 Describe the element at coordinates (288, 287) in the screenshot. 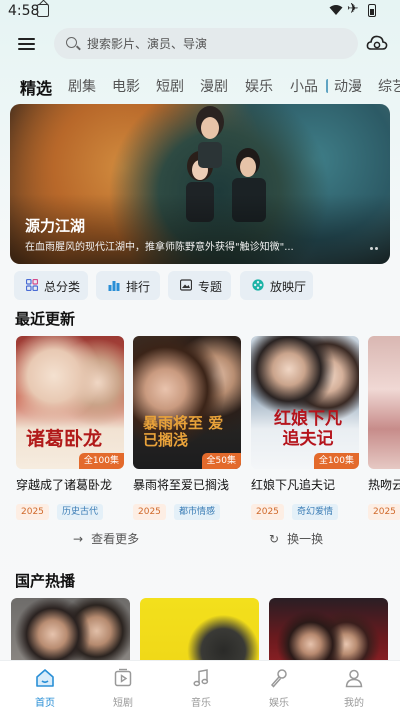

I see `screening-room-label: 放映厅` at that location.